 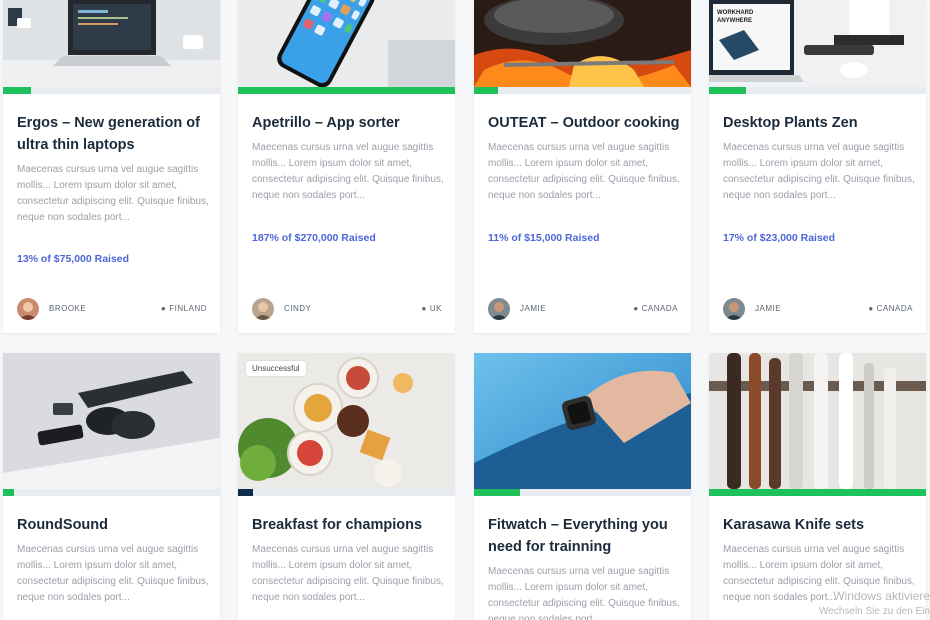 What do you see at coordinates (314, 238) in the screenshot?
I see `raised-amount: 187% of $270,000 Raised` at bounding box center [314, 238].